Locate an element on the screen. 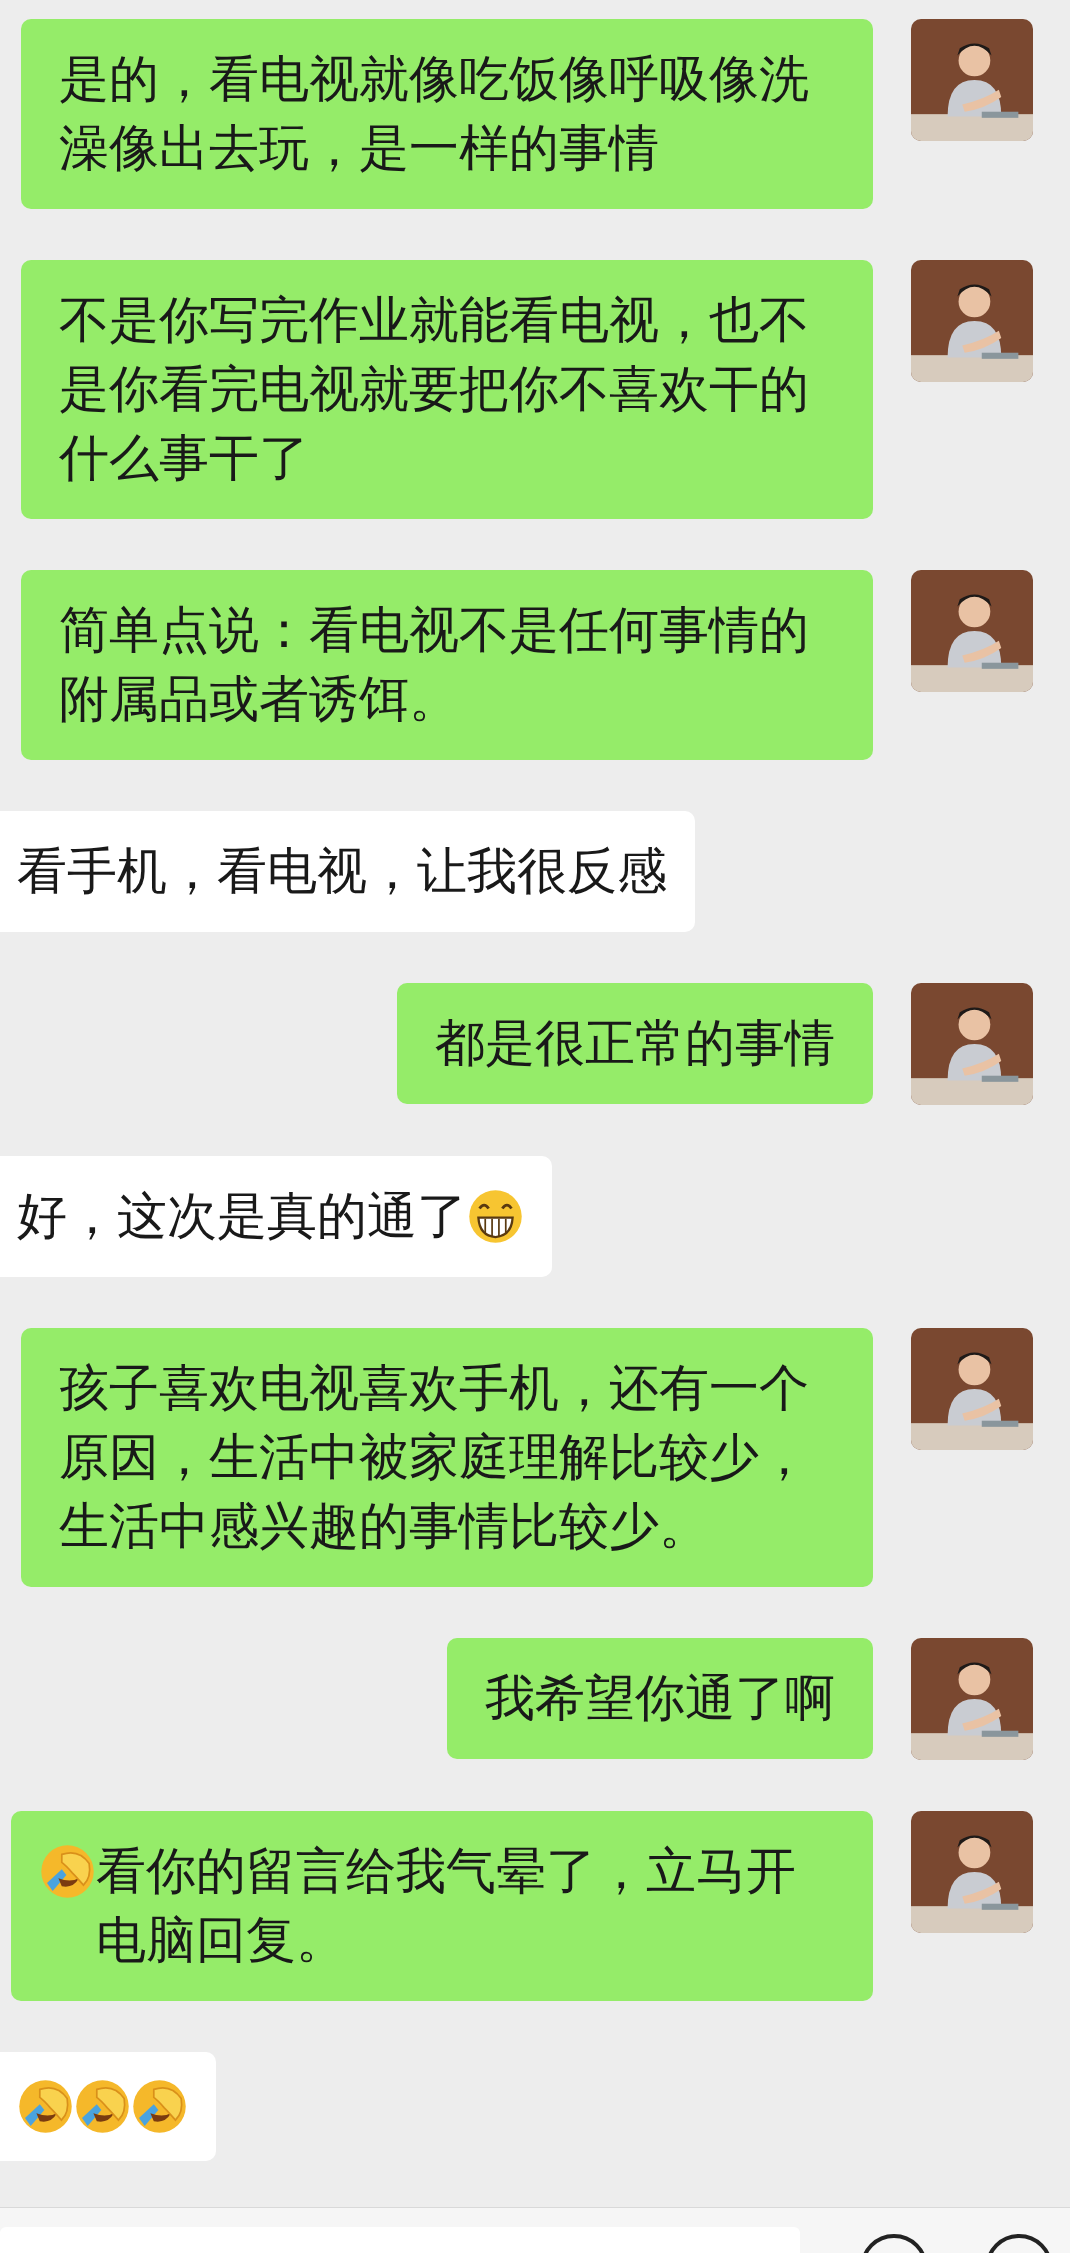  grin-emoji-icon is located at coordinates (495, 1216).